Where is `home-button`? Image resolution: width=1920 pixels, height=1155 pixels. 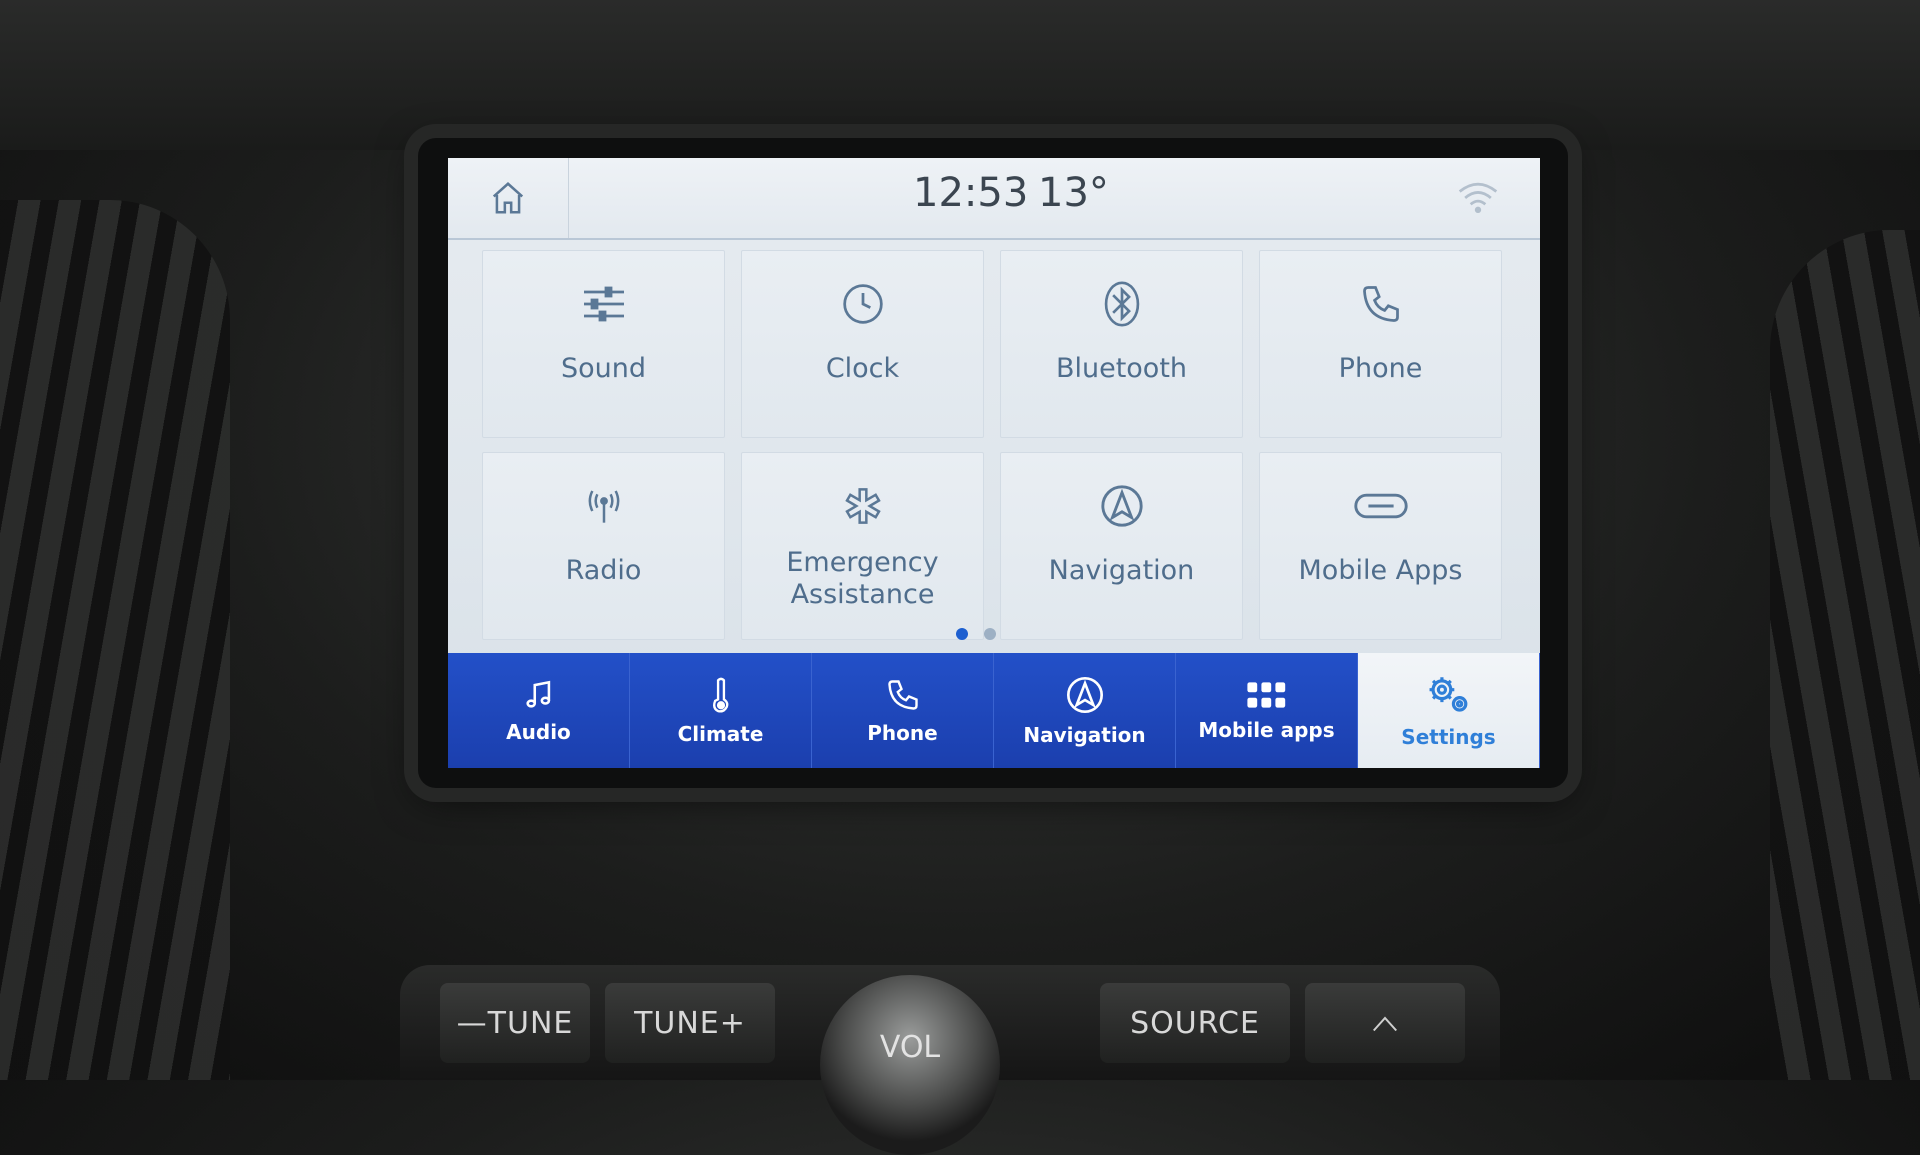
home-button is located at coordinates (508, 198).